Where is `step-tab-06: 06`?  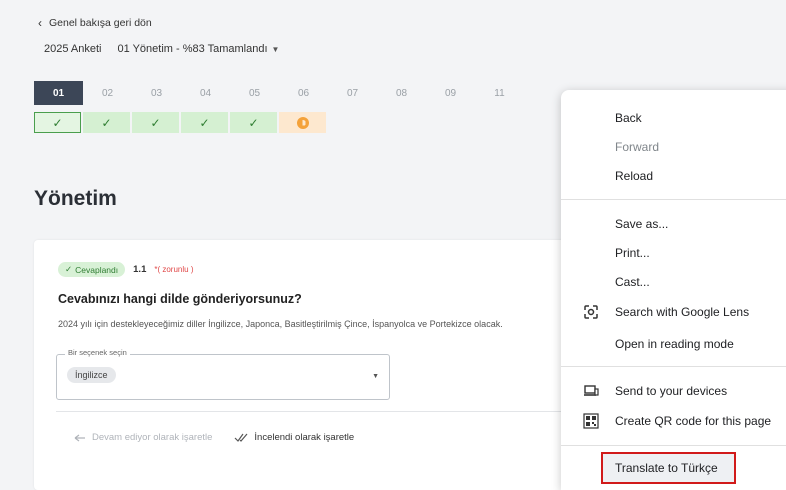 step-tab-06: 06 is located at coordinates (303, 93).